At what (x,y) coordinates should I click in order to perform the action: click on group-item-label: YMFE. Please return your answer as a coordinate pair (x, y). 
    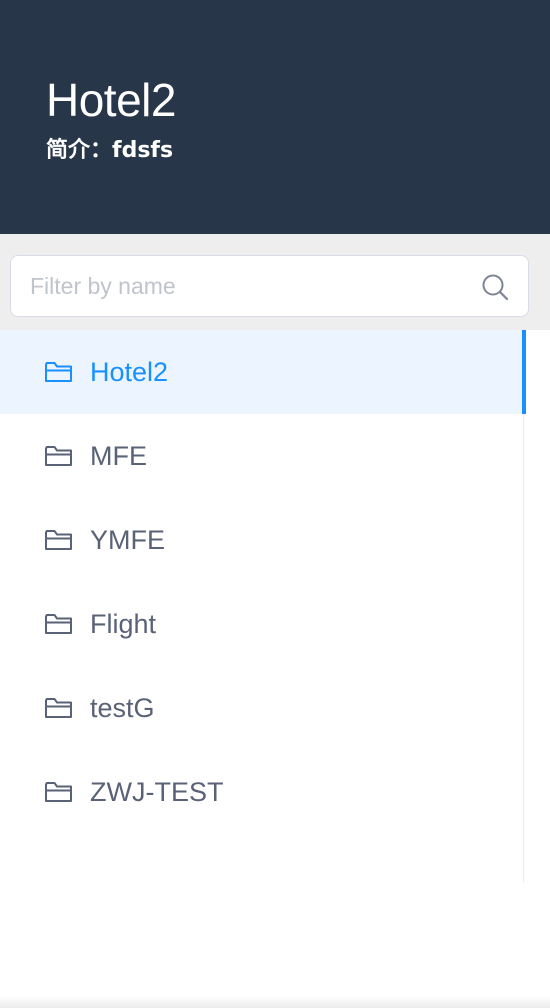
    Looking at the image, I should click on (128, 540).